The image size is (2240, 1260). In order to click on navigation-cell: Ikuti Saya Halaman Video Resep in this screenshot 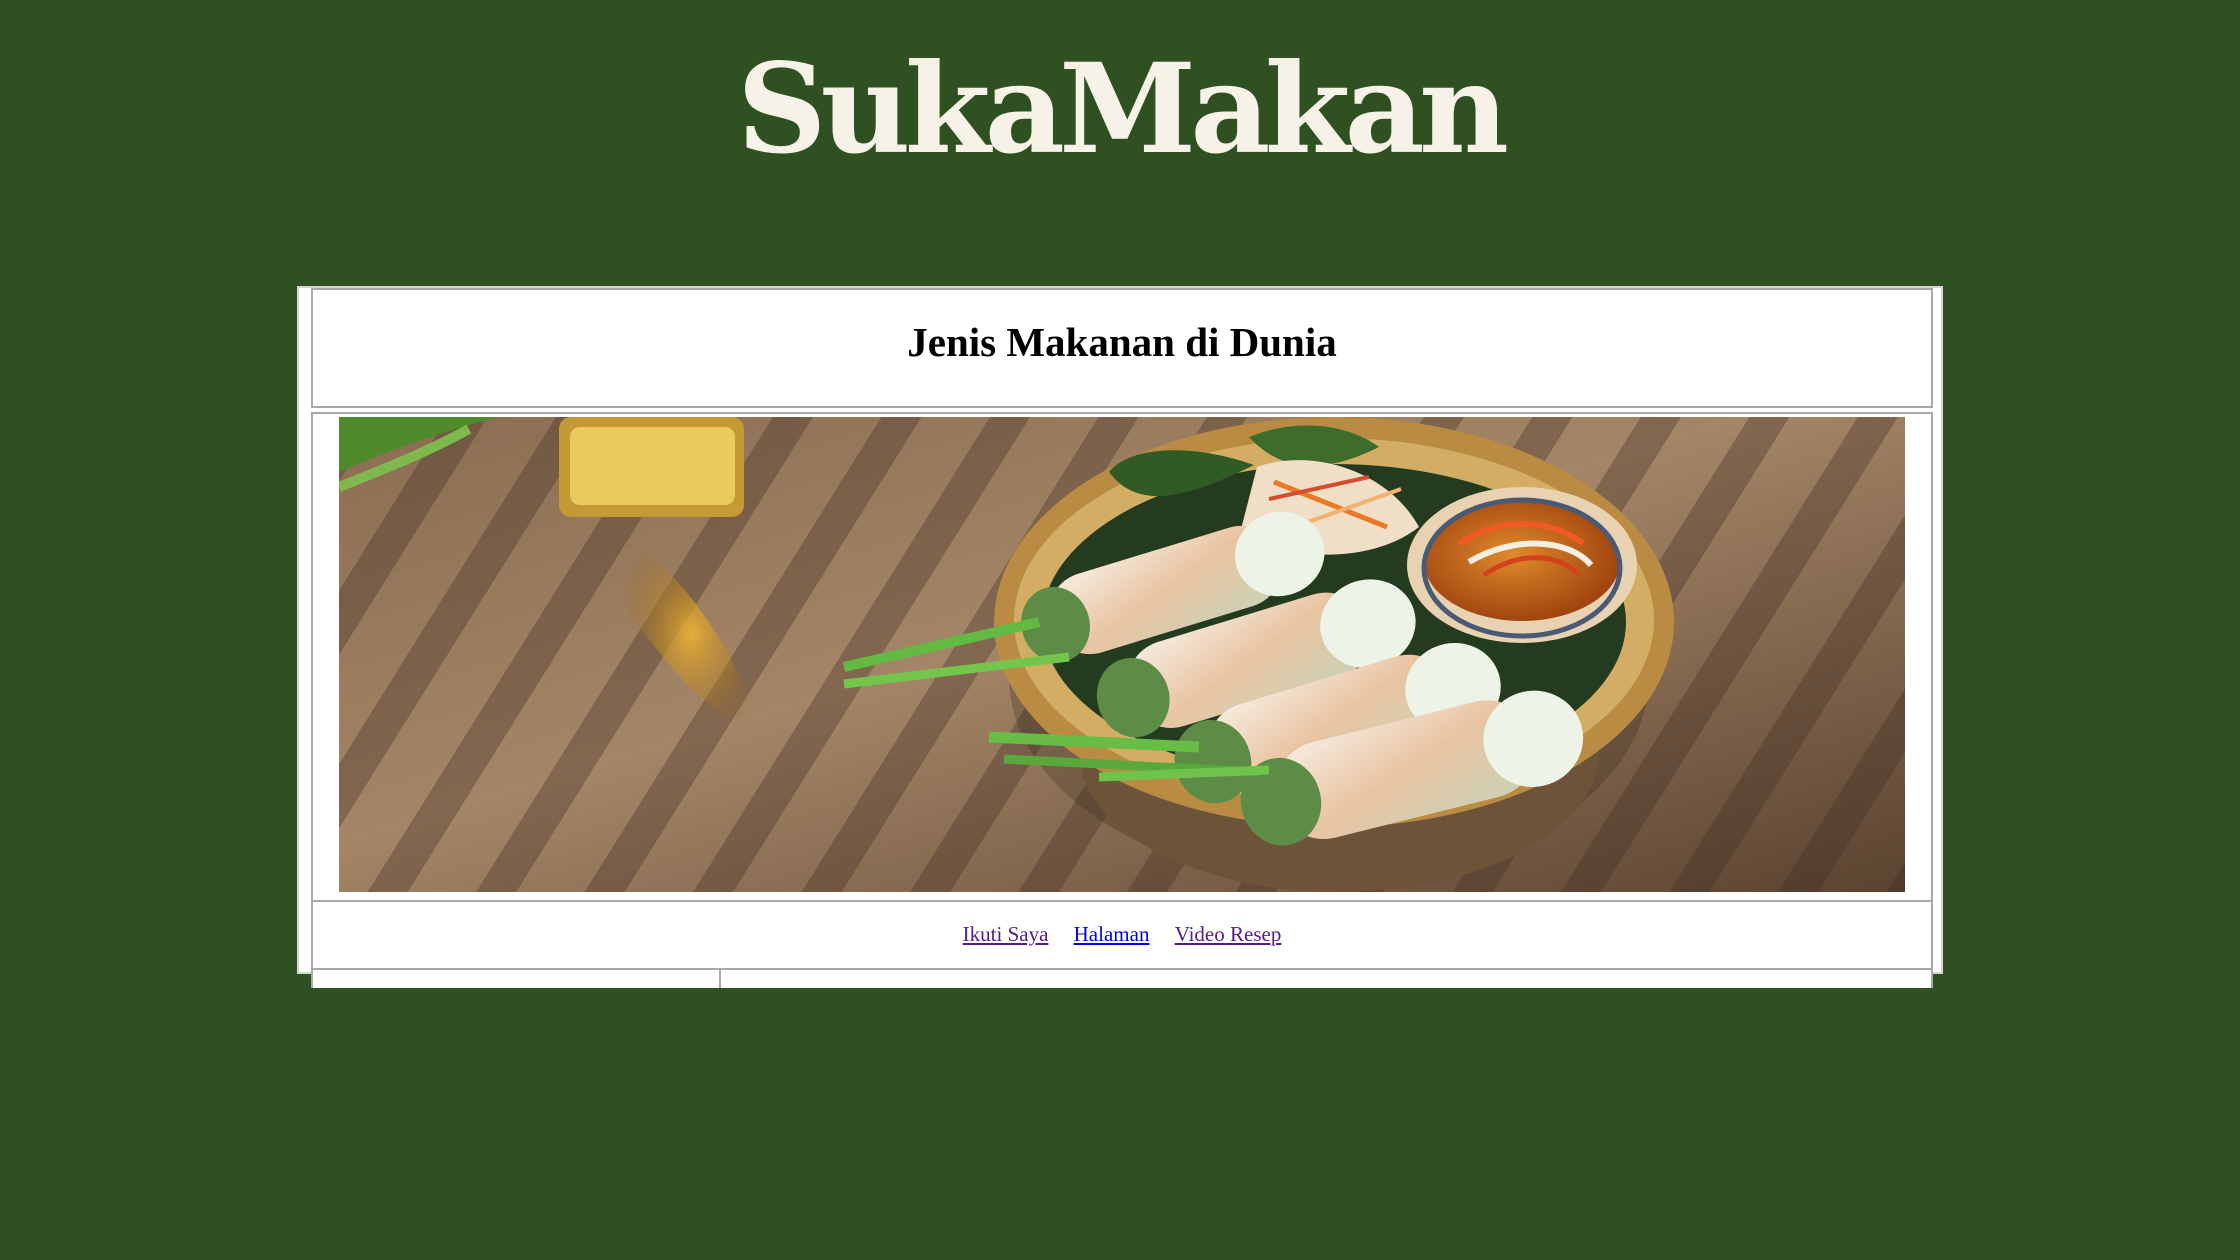, I will do `click(1122, 935)`.